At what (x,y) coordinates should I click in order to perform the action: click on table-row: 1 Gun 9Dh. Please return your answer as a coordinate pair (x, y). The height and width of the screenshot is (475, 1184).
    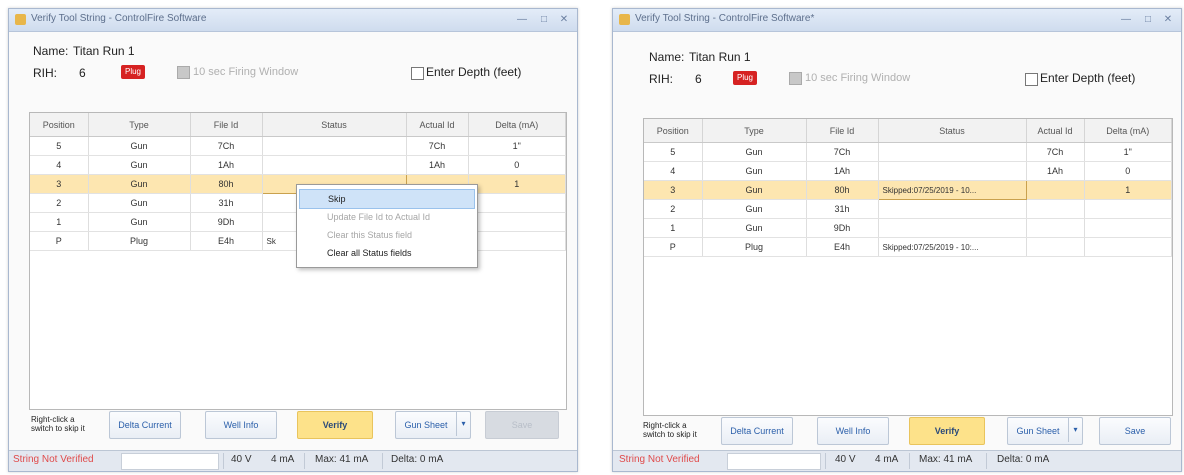
    Looking at the image, I should click on (908, 228).